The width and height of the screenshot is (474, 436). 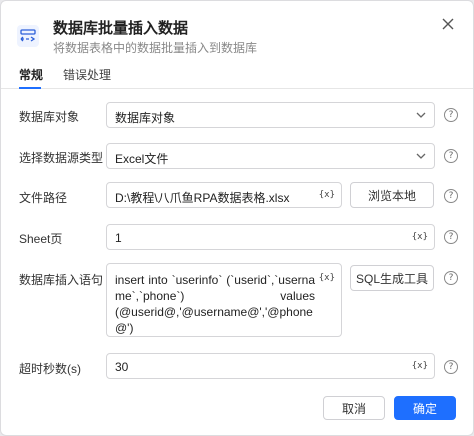 What do you see at coordinates (49, 117) in the screenshot?
I see `db-object-label: 数据库对象` at bounding box center [49, 117].